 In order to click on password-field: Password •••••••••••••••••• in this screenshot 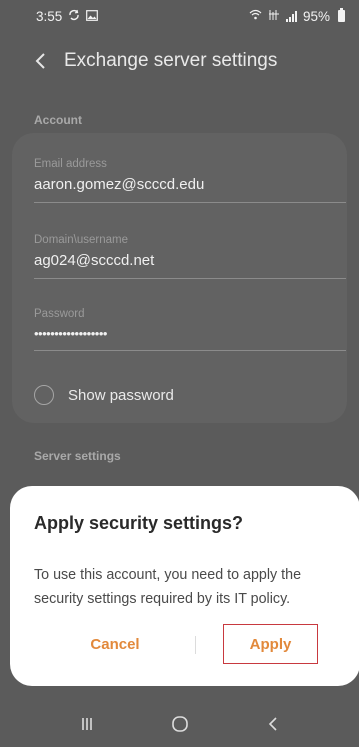, I will do `click(190, 329)`.